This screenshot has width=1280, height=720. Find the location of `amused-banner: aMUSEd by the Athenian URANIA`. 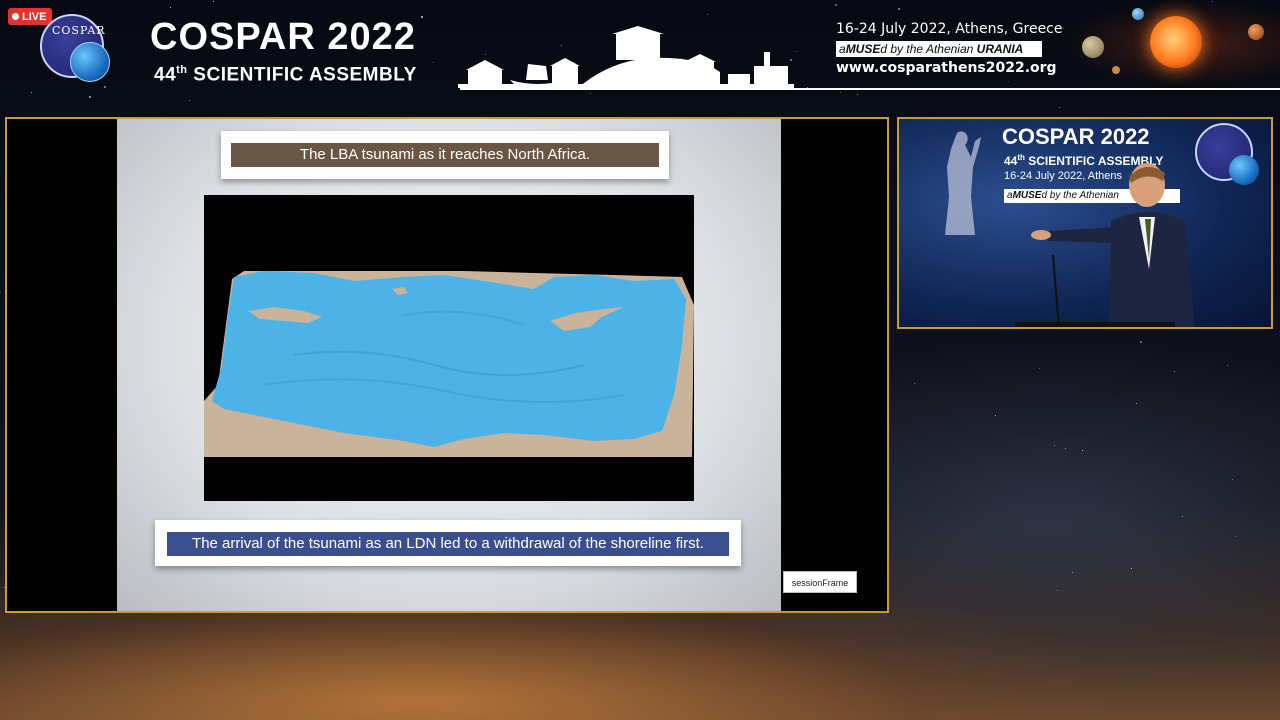

amused-banner: aMUSEd by the Athenian URANIA is located at coordinates (939, 49).